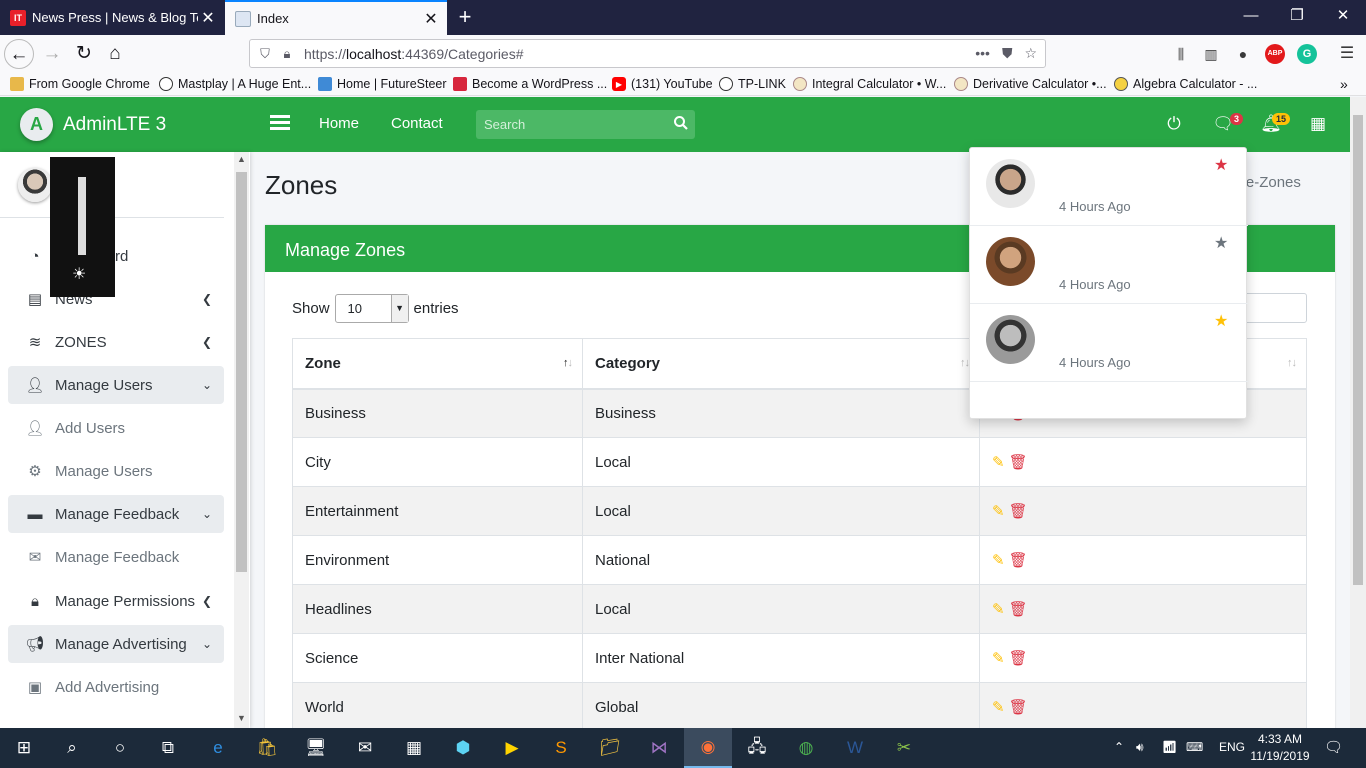  I want to click on visual-studio-icon: ⋈, so click(659, 748).